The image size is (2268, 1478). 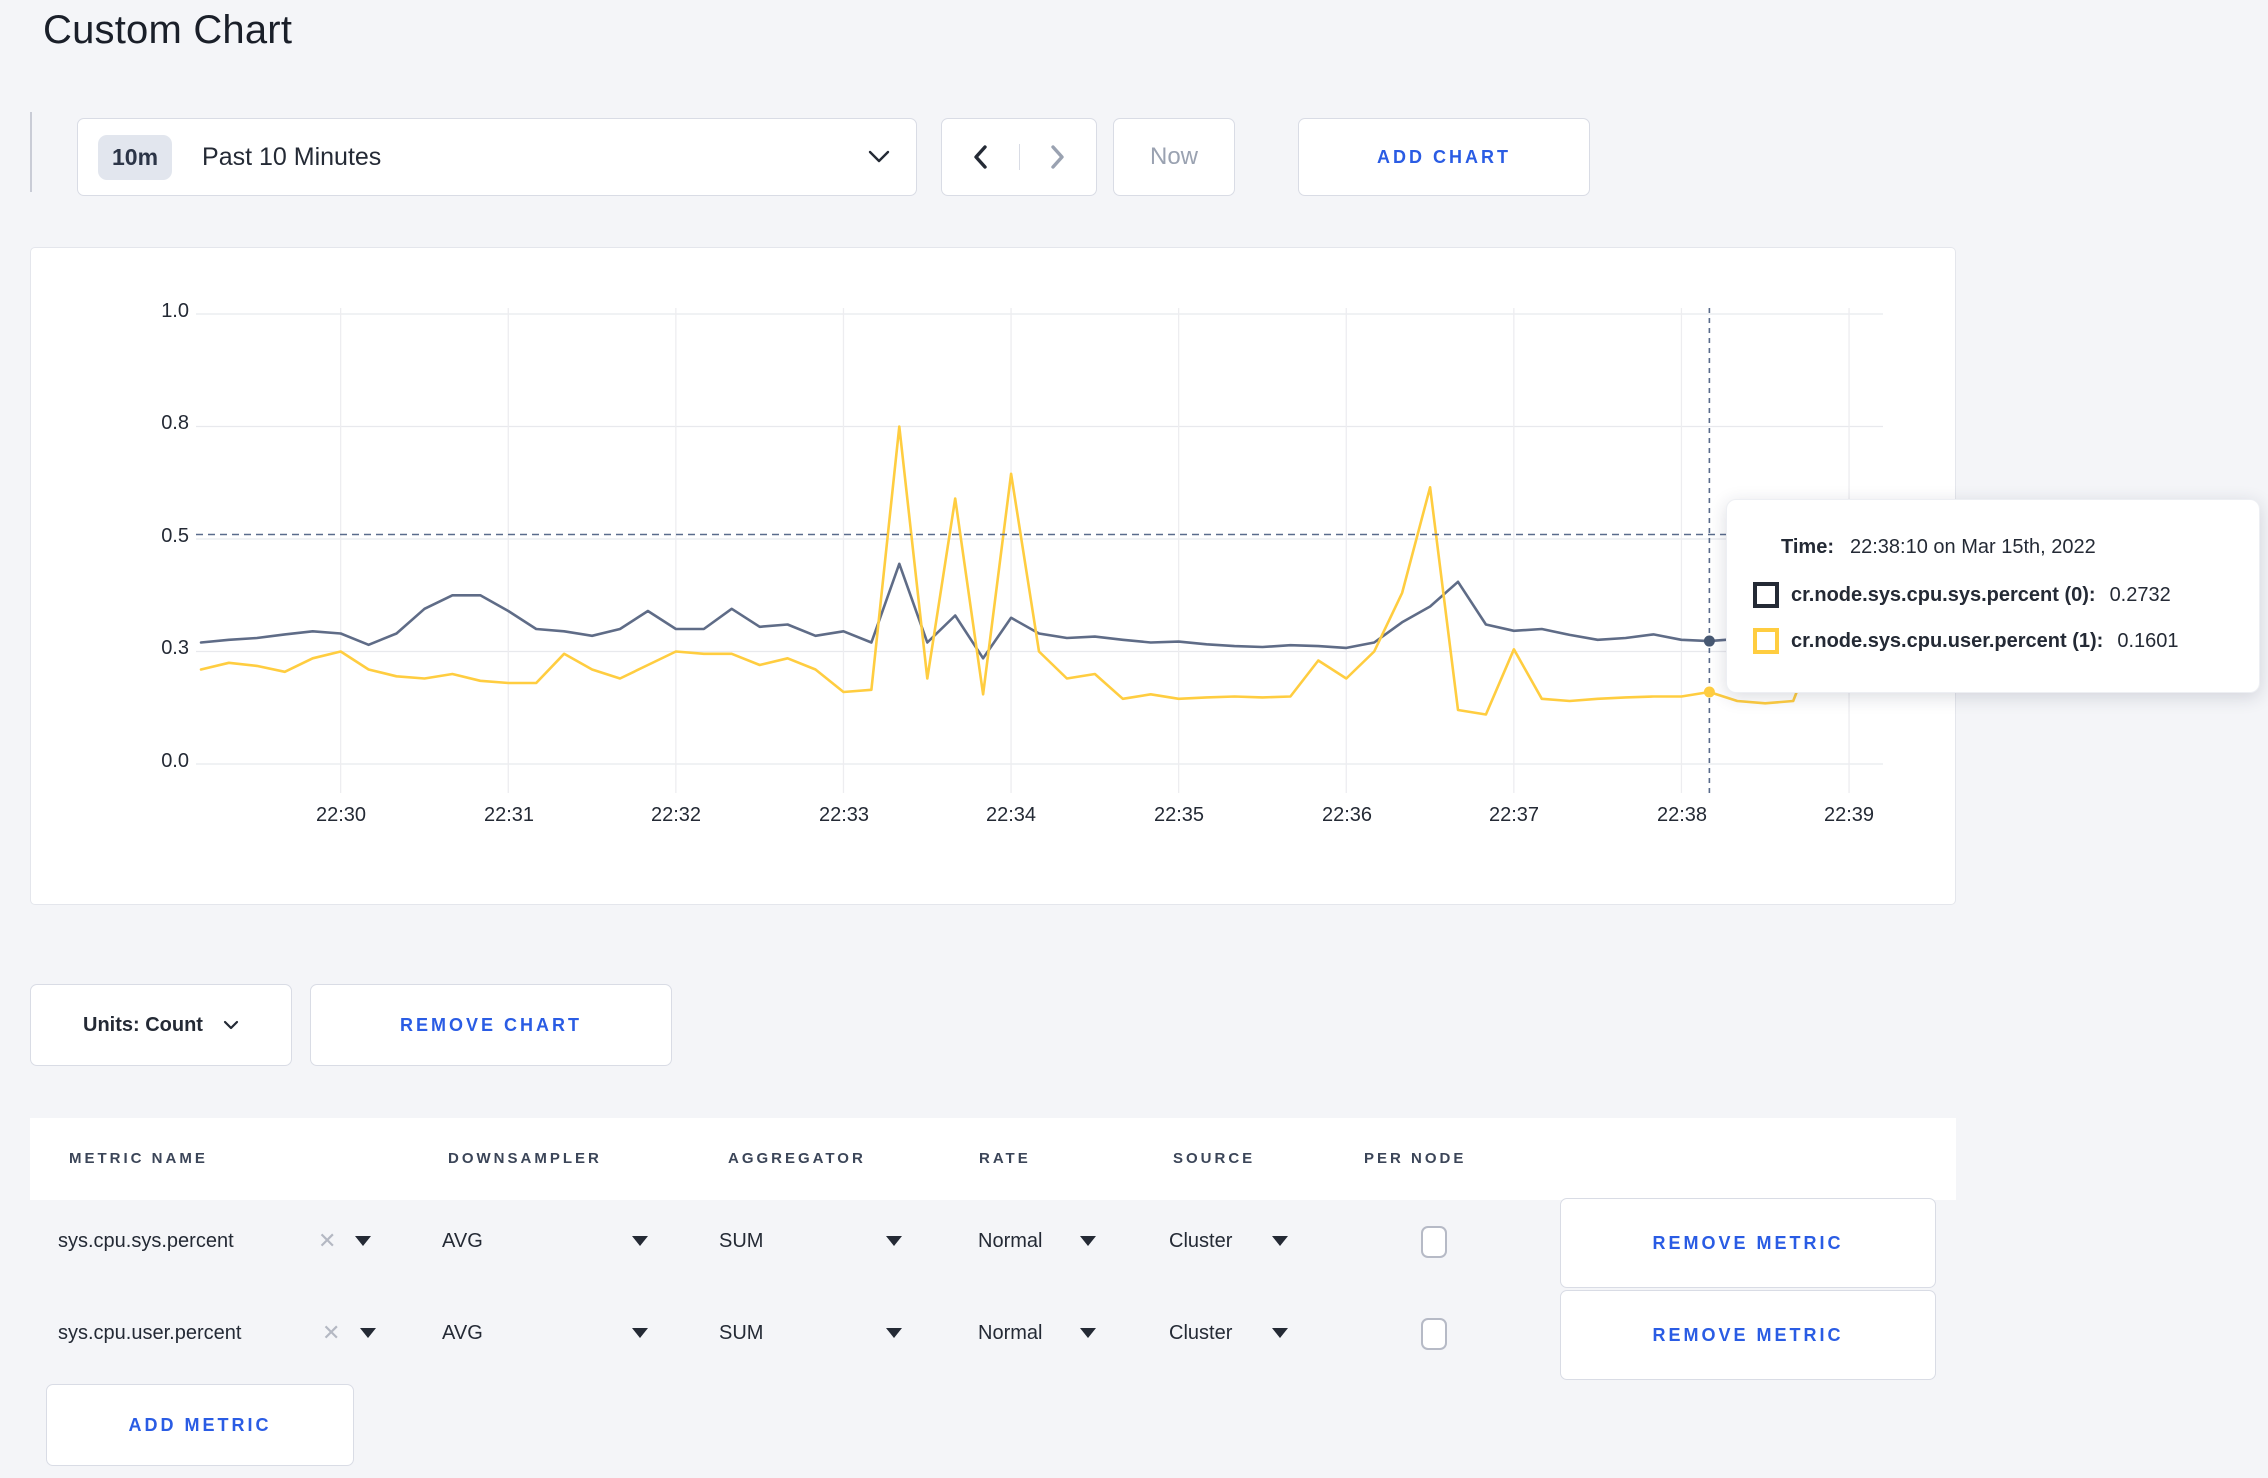 I want to click on column-header-per-node: PER NODE, so click(x=1415, y=1158).